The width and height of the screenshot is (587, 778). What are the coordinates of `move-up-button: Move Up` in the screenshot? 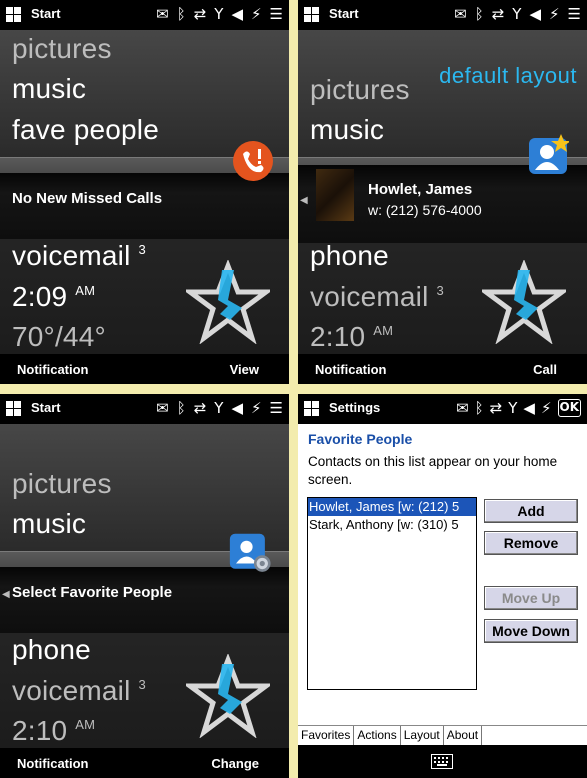 It's located at (531, 598).